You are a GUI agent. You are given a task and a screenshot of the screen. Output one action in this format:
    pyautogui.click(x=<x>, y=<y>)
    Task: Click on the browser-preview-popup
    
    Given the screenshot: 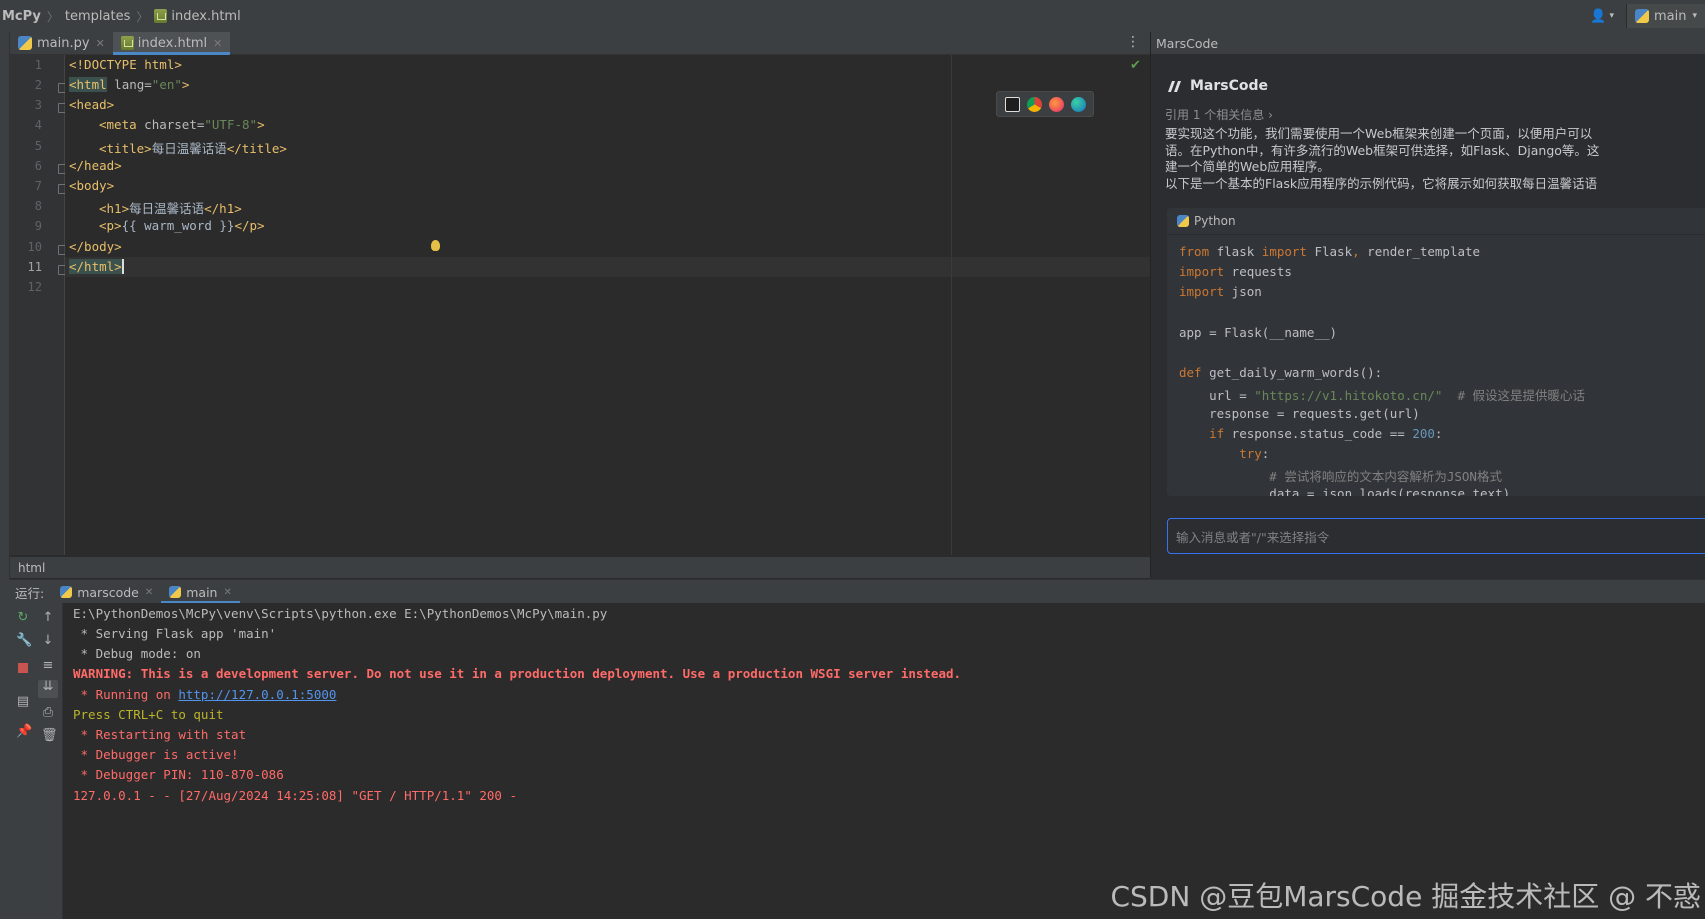 What is the action you would take?
    pyautogui.click(x=1045, y=104)
    